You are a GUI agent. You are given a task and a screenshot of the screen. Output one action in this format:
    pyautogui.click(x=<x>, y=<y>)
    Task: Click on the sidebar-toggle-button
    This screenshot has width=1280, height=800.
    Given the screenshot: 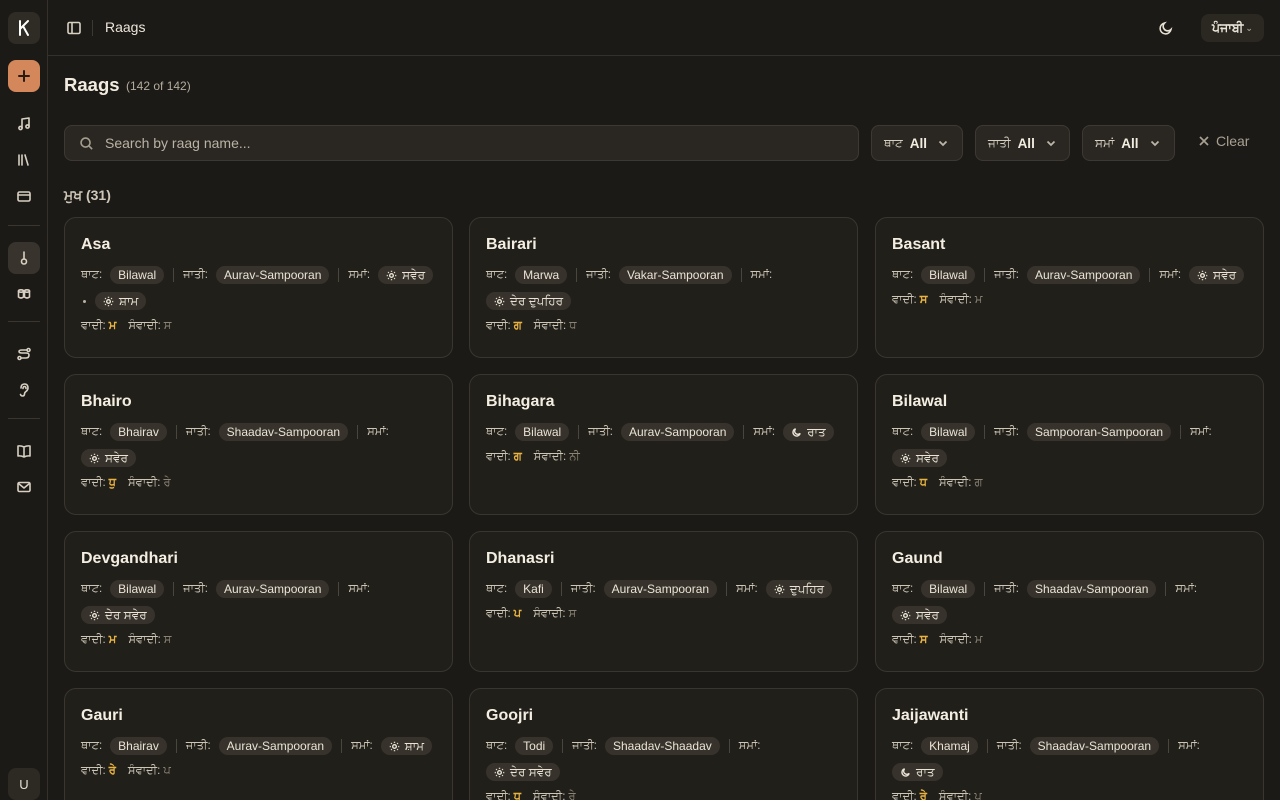 What is the action you would take?
    pyautogui.click(x=74, y=28)
    